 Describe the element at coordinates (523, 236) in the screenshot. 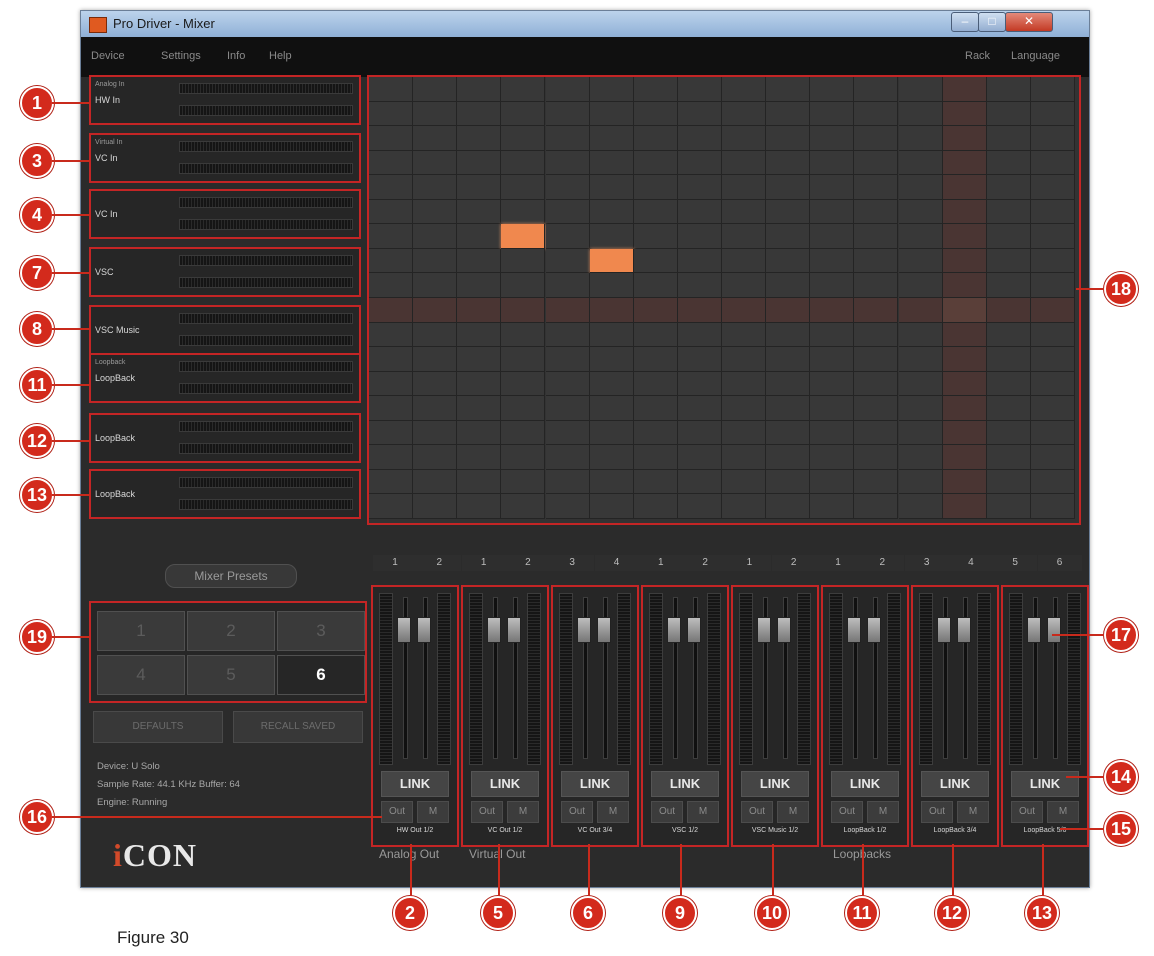

I see `matrix-cell-active` at that location.